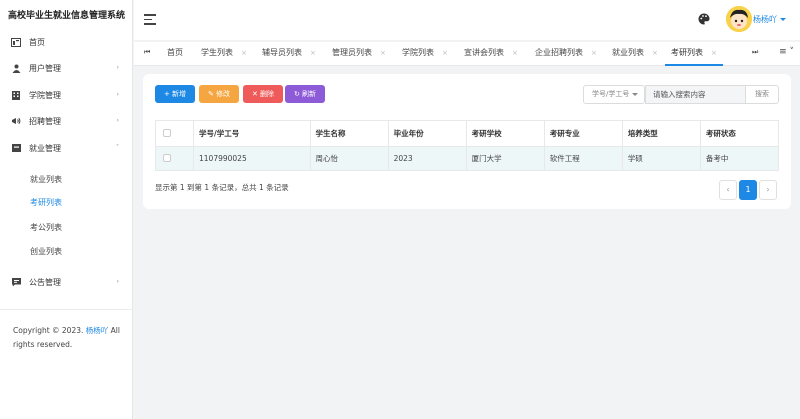  What do you see at coordinates (67, 16) in the screenshot?
I see `app-title: 高校毕业生就业信息管理系统` at bounding box center [67, 16].